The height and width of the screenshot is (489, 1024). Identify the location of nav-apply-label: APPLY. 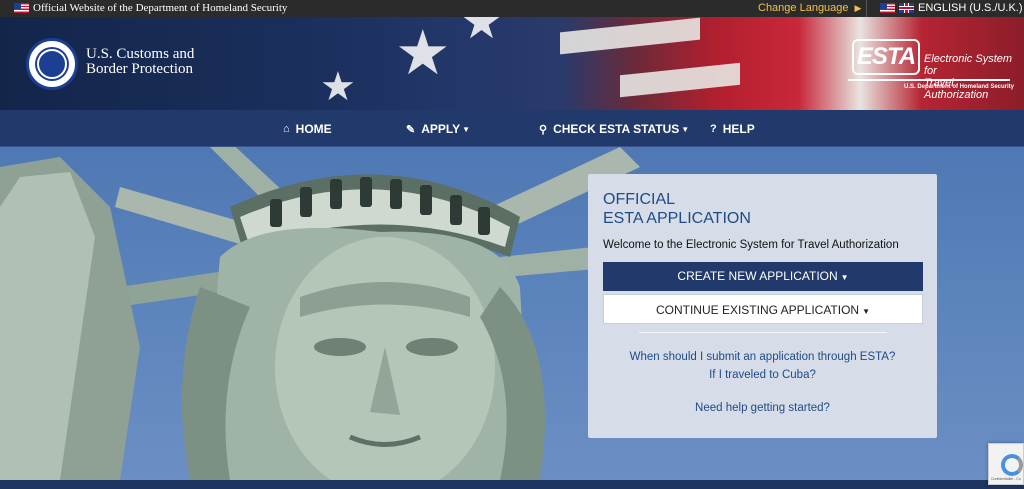
(441, 129).